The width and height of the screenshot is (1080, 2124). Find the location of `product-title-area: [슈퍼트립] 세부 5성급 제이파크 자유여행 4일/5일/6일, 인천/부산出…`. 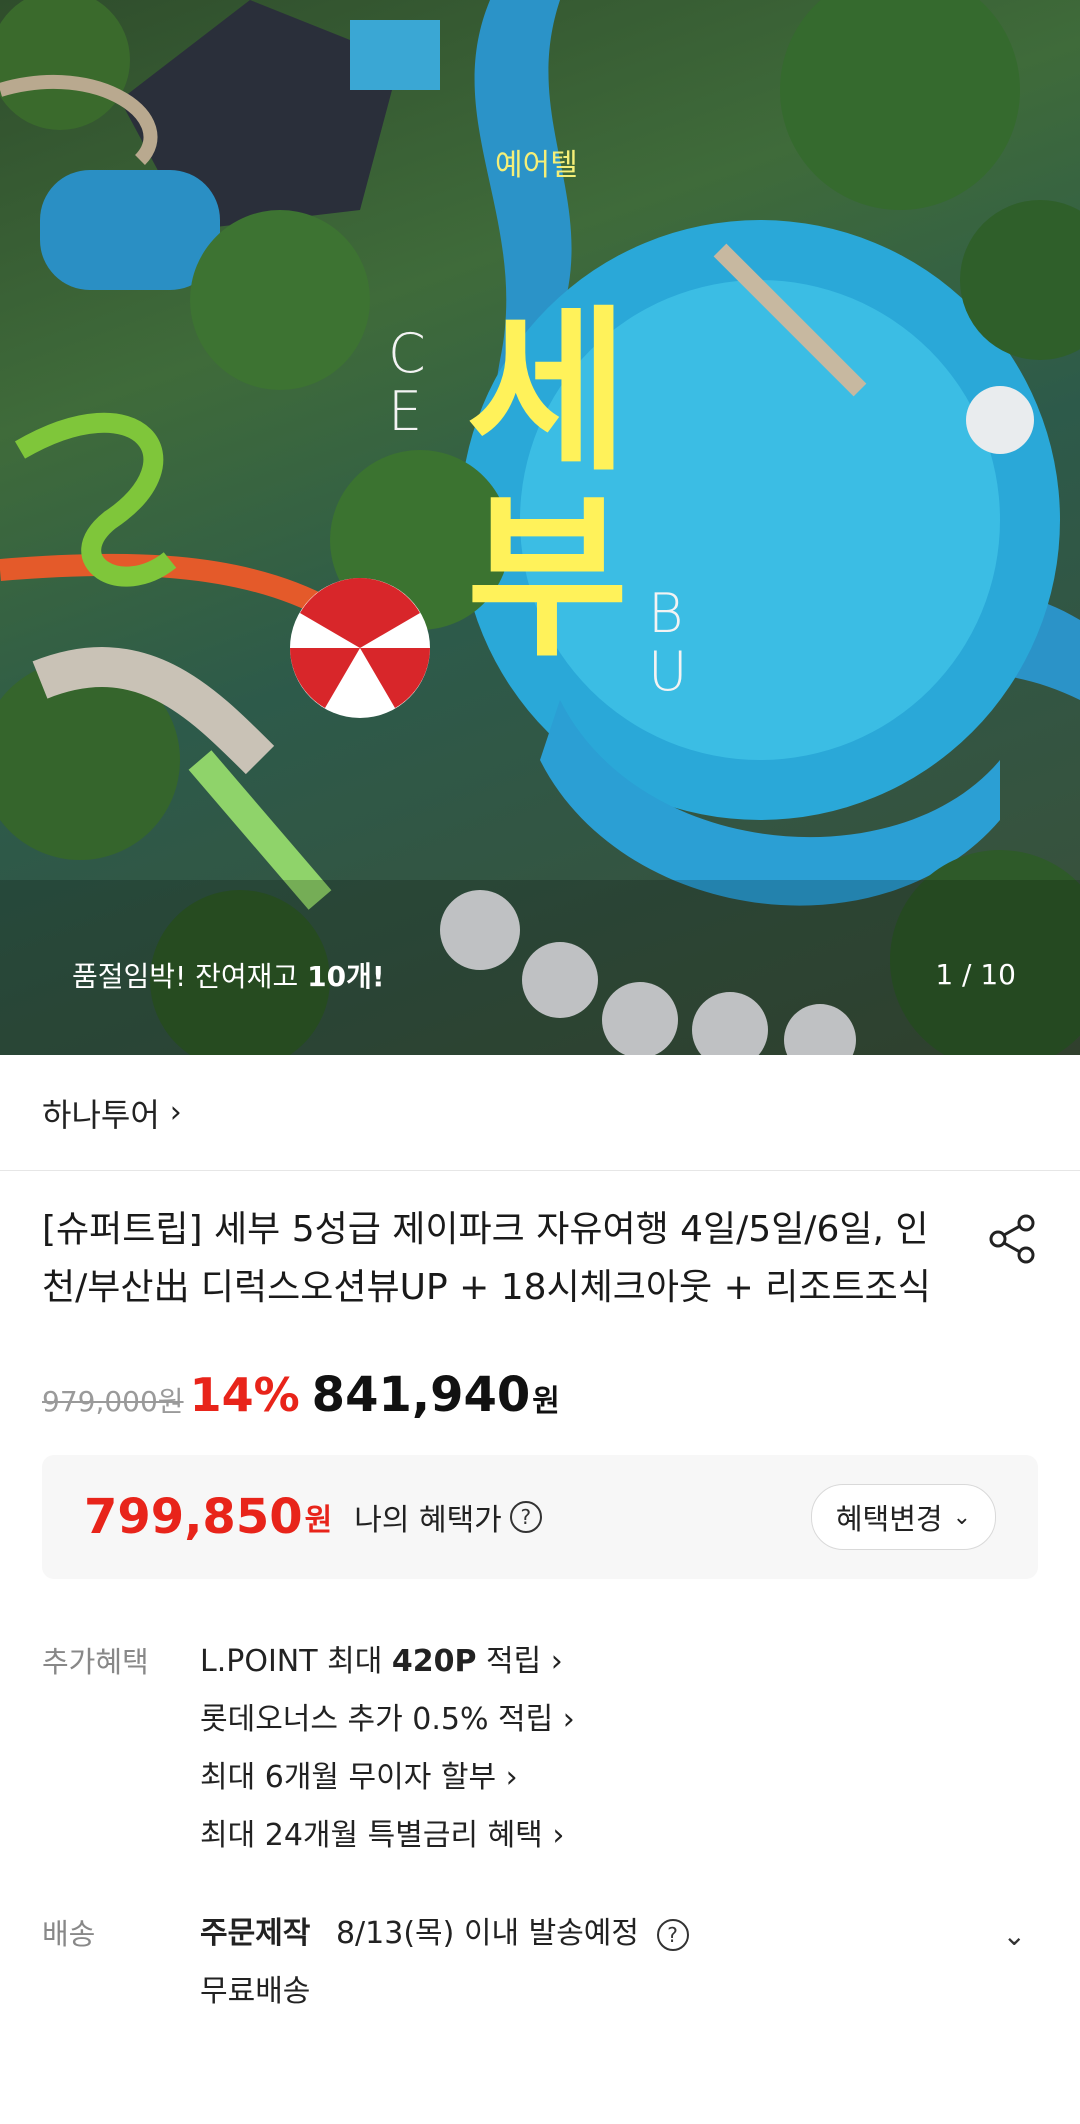

product-title-area: [슈퍼트립] 세부 5성급 제이파크 자유여행 4일/5일/6일, 인천/부산出… is located at coordinates (540, 1244).